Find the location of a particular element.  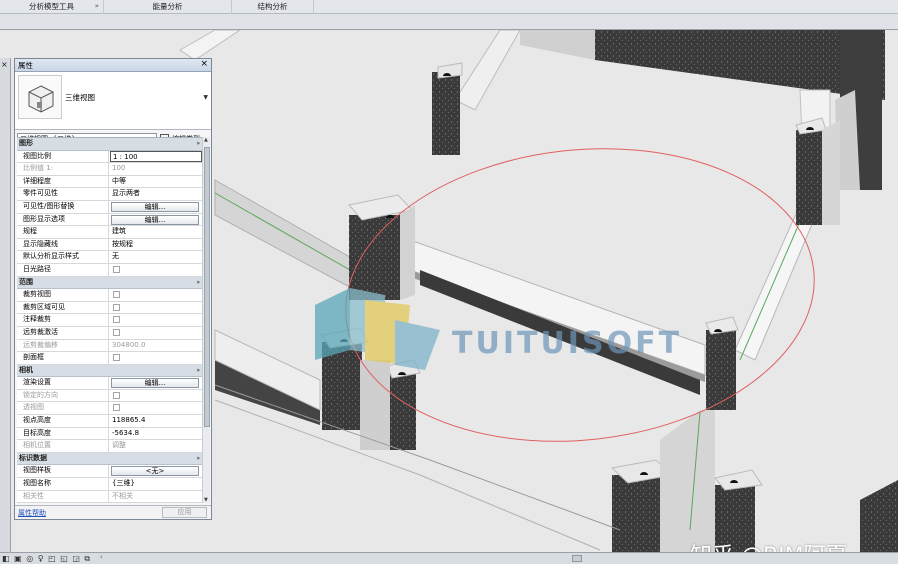

apply-button: 应用 is located at coordinates (184, 512).